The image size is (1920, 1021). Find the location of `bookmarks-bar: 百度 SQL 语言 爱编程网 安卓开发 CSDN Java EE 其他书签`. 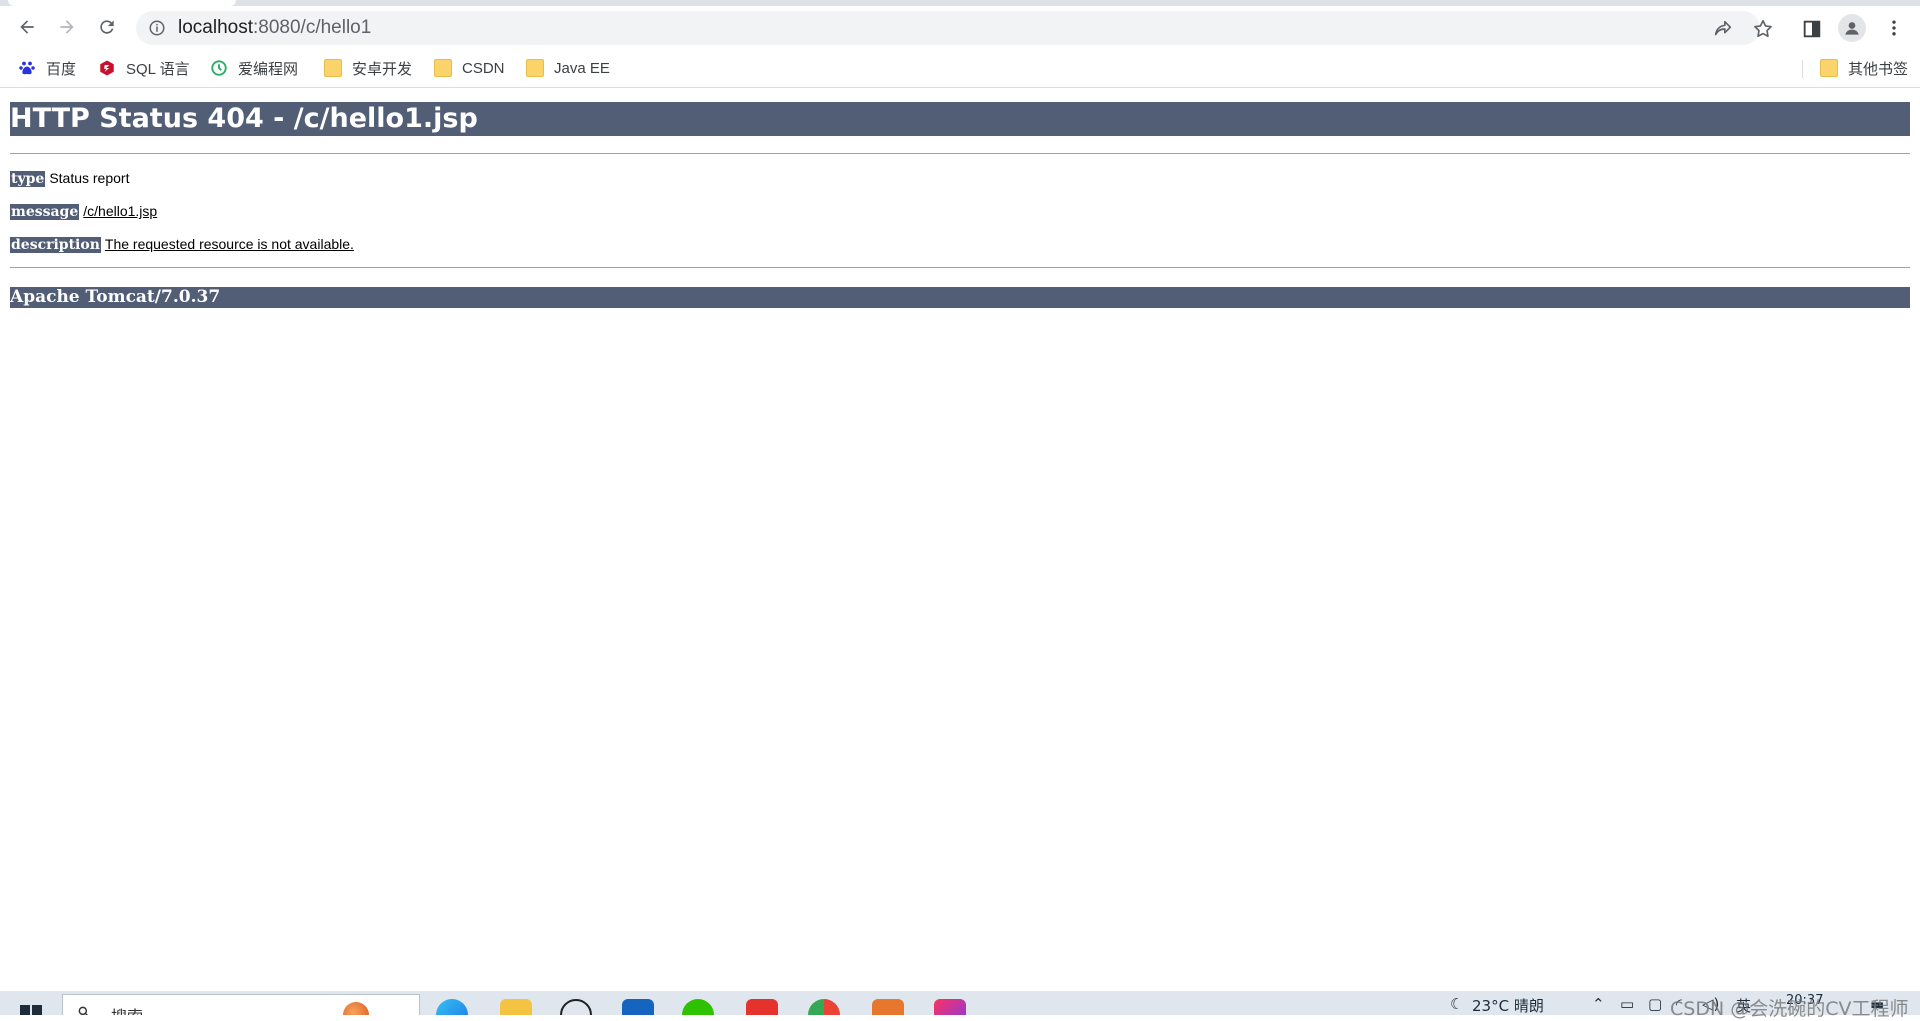

bookmarks-bar: 百度 SQL 语言 爱编程网 安卓开发 CSDN Java EE 其他书签 is located at coordinates (960, 68).